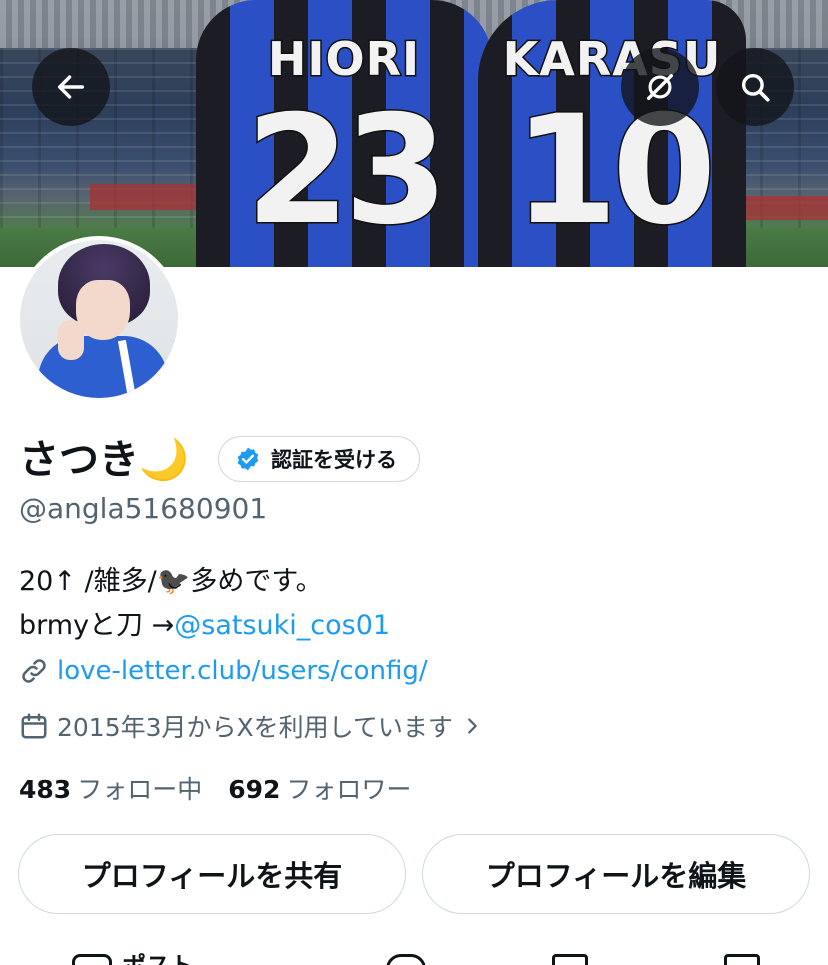 The height and width of the screenshot is (965, 828). I want to click on followers-stat: 692 フォロワー, so click(319, 788).